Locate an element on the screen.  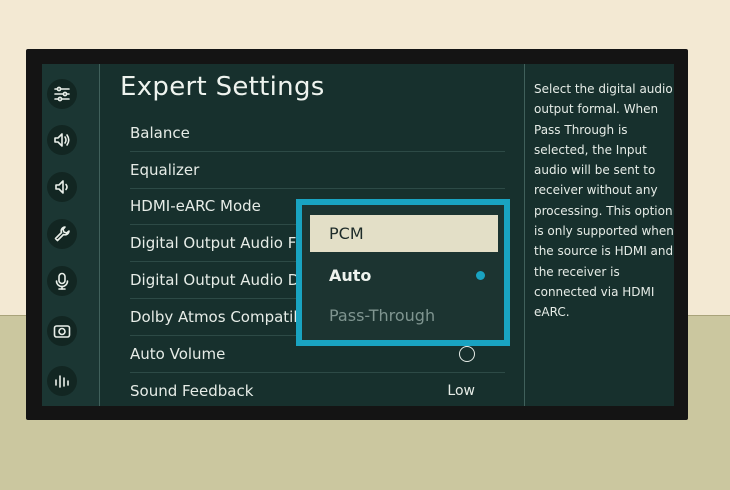
menu-item-sound-feedback: Sound Feedback Low is located at coordinates (317, 389).